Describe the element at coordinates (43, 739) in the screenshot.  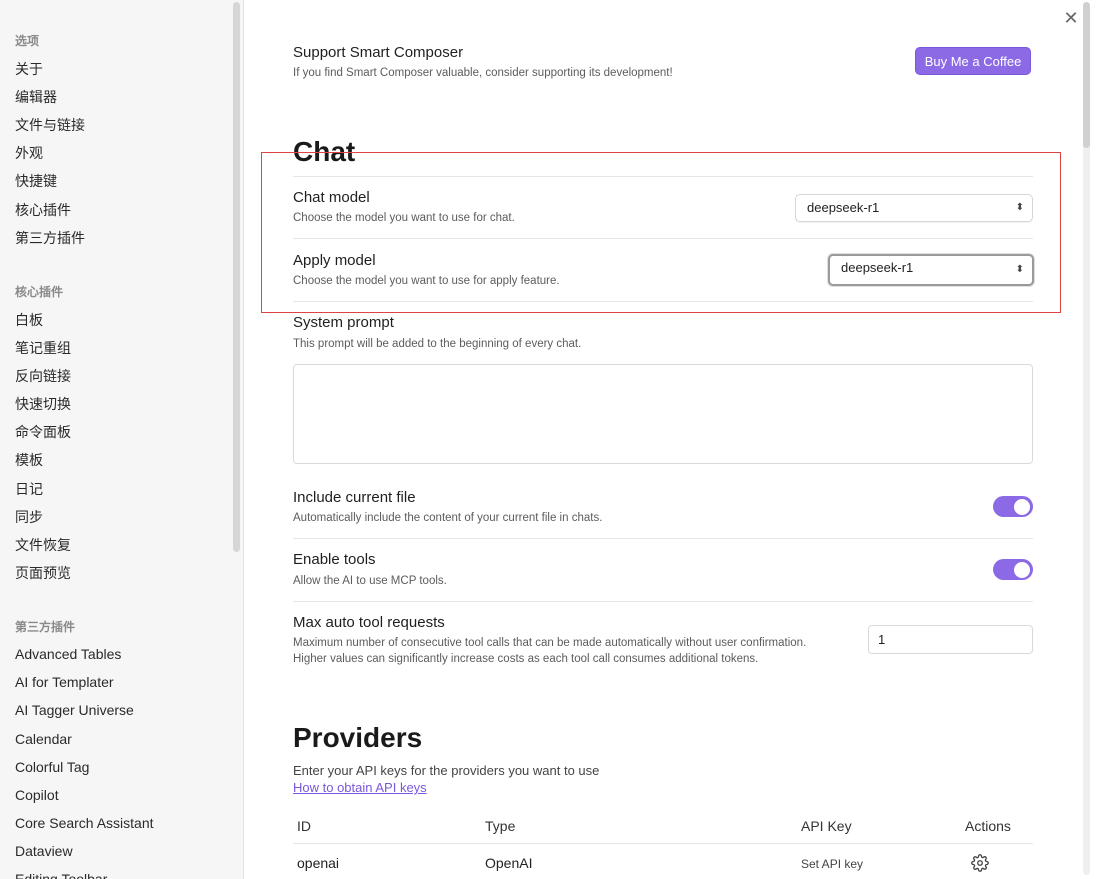
I see `sidebar-item-calendar: Calendar` at that location.